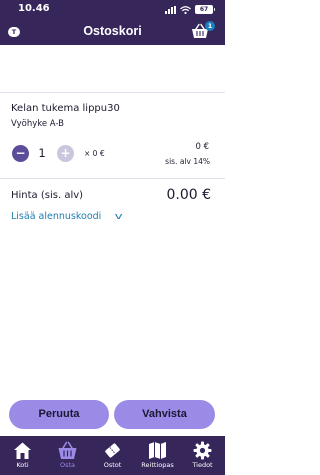 Image resolution: width=320 pixels, height=475 pixels. Describe the element at coordinates (65, 108) in the screenshot. I see `ticket-title: Kelan tukema lippu30` at that location.